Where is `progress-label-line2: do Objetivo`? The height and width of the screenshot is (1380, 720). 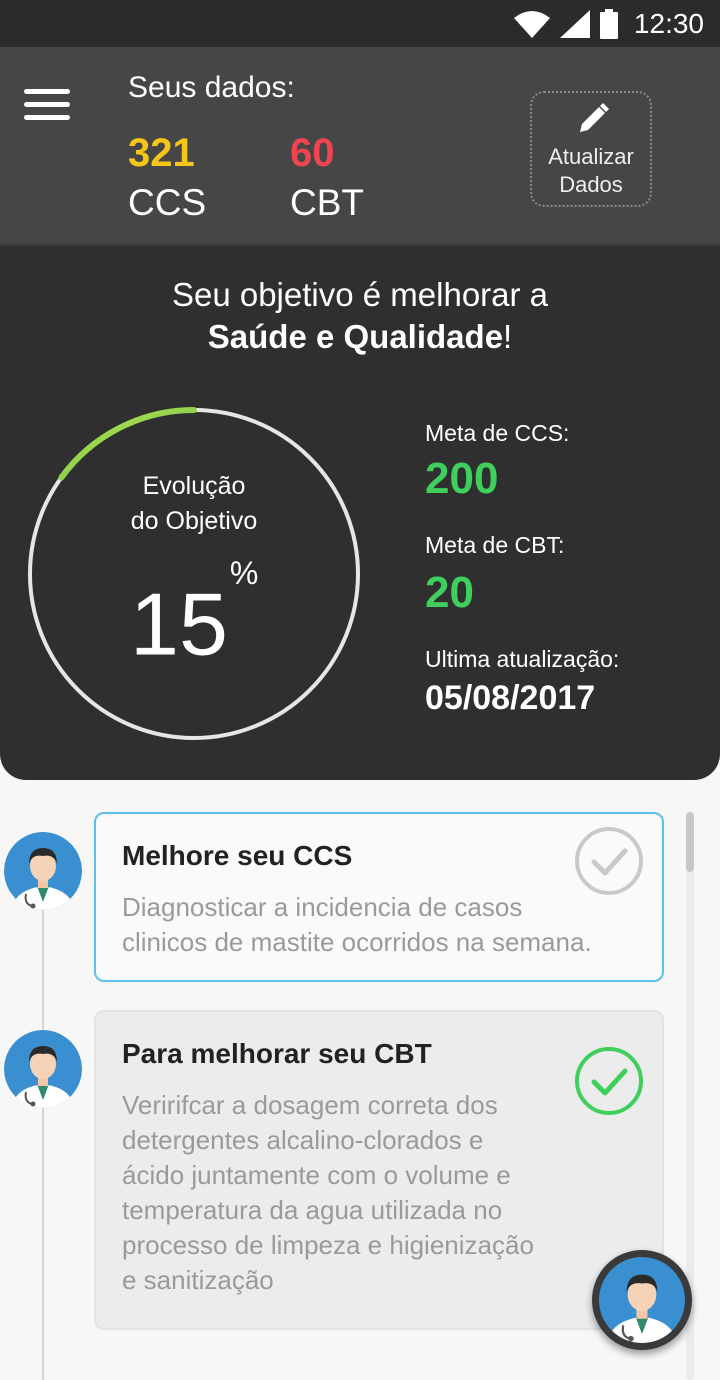
progress-label-line2: do Objetivo is located at coordinates (194, 521).